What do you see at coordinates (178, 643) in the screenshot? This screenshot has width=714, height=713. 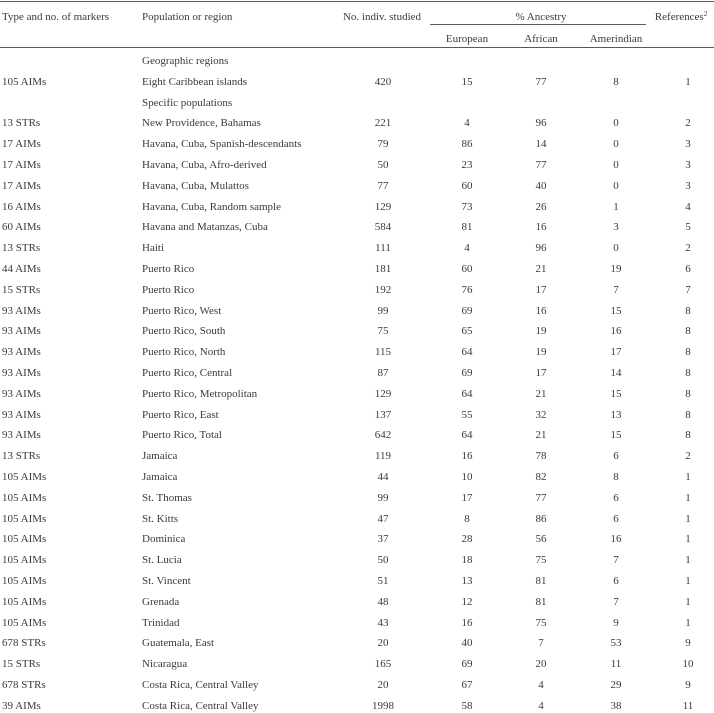 I see `cell-population: Guatemala, East` at bounding box center [178, 643].